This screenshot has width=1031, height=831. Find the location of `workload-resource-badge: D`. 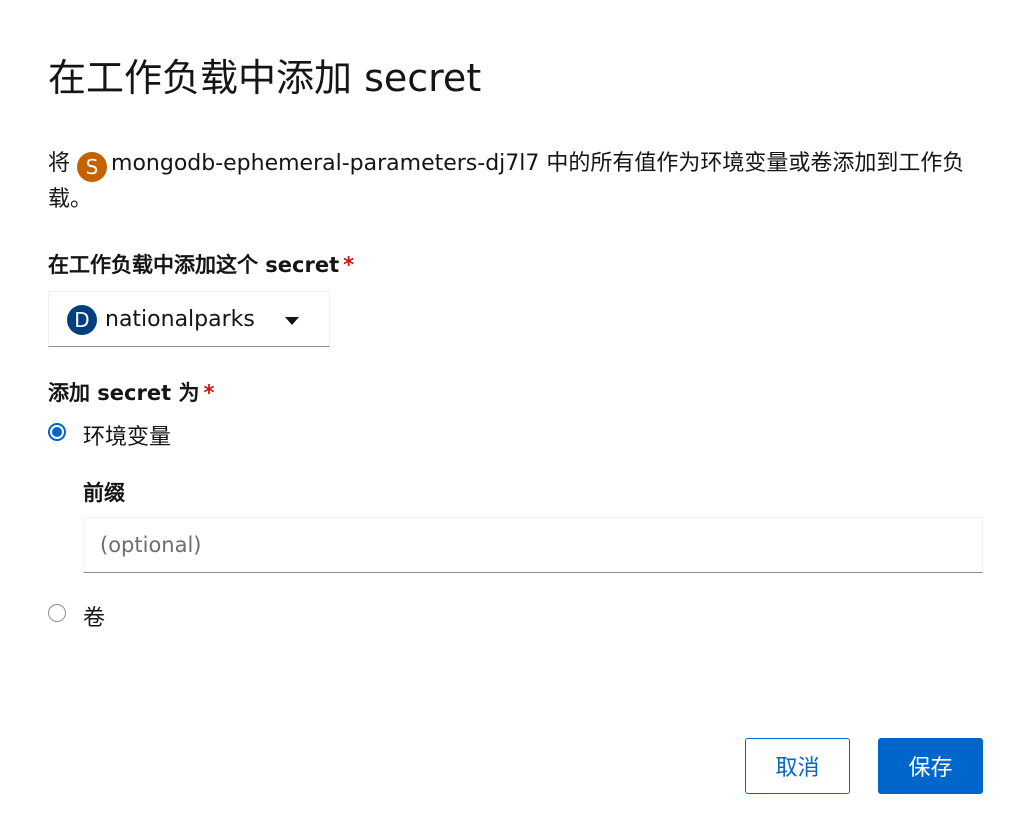

workload-resource-badge: D is located at coordinates (82, 320).